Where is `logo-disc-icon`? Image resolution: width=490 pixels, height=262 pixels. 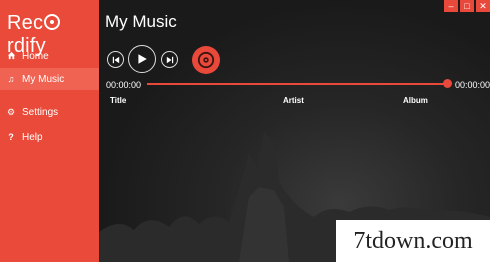
logo-disc-icon is located at coordinates (52, 22).